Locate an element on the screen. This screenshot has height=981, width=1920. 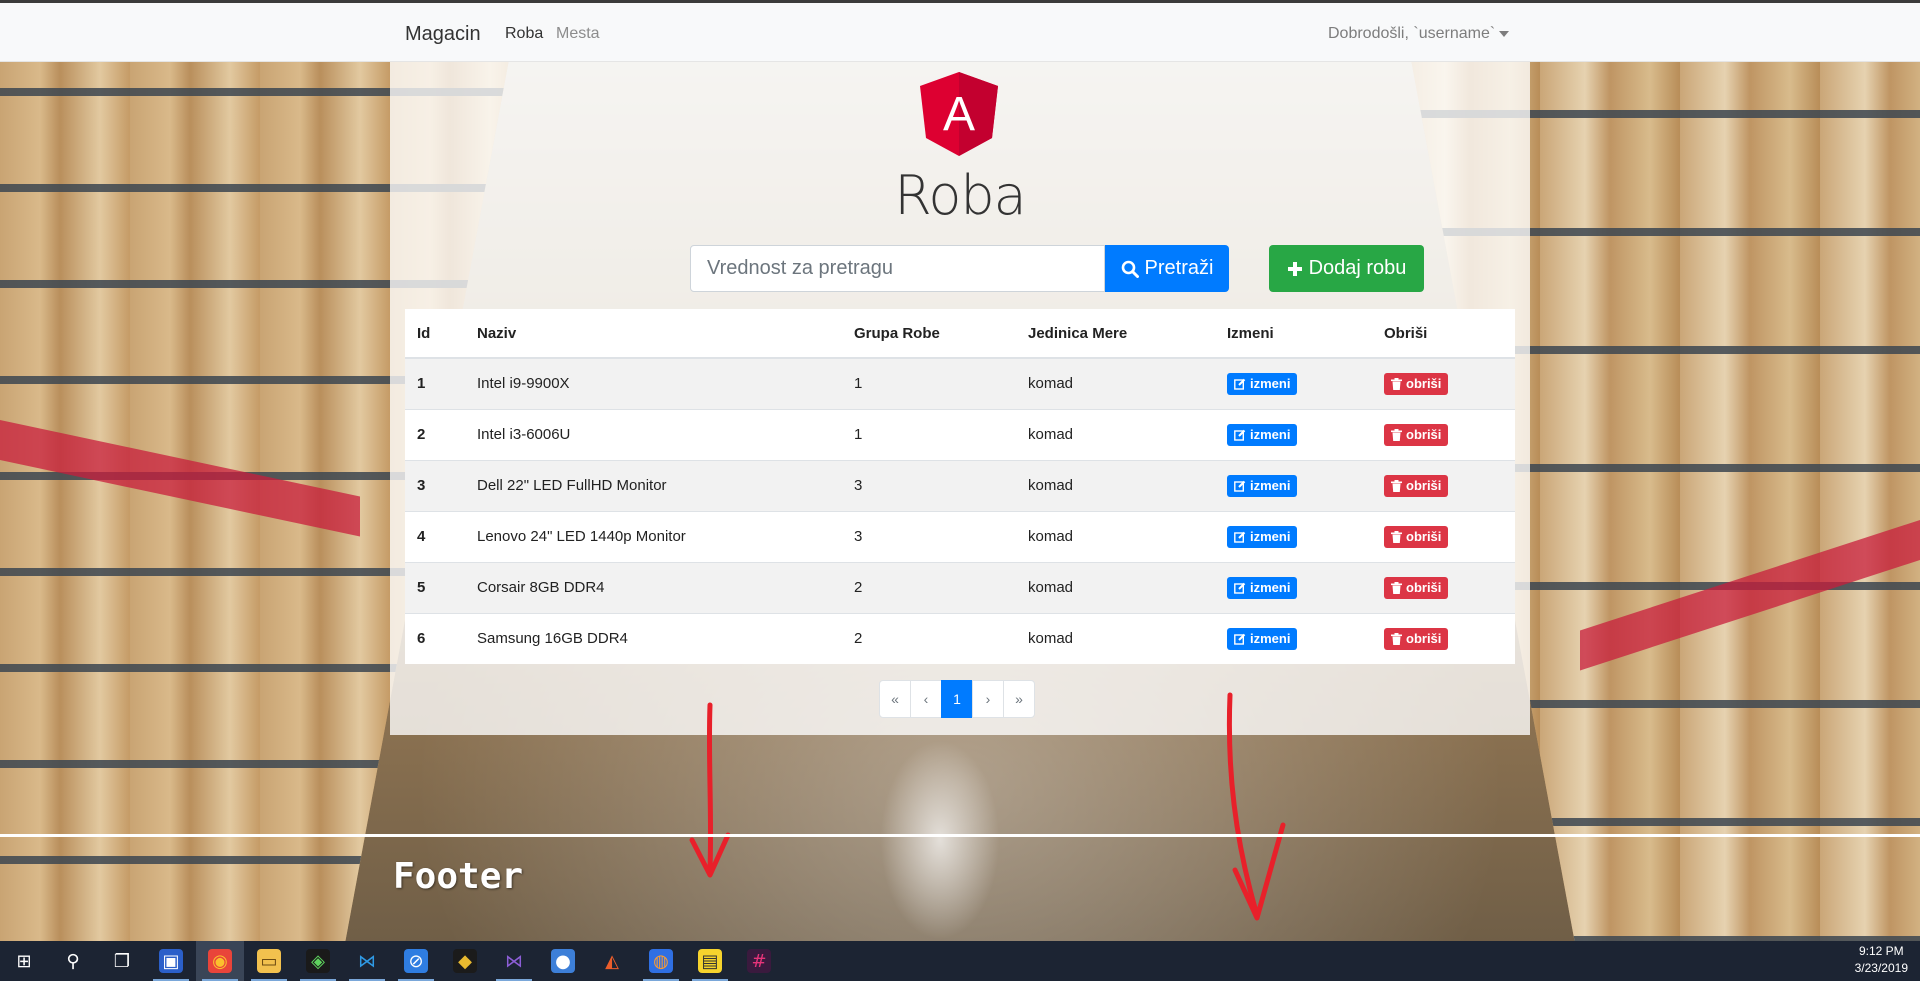
taskbar-item: ◉ is located at coordinates (220, 961).